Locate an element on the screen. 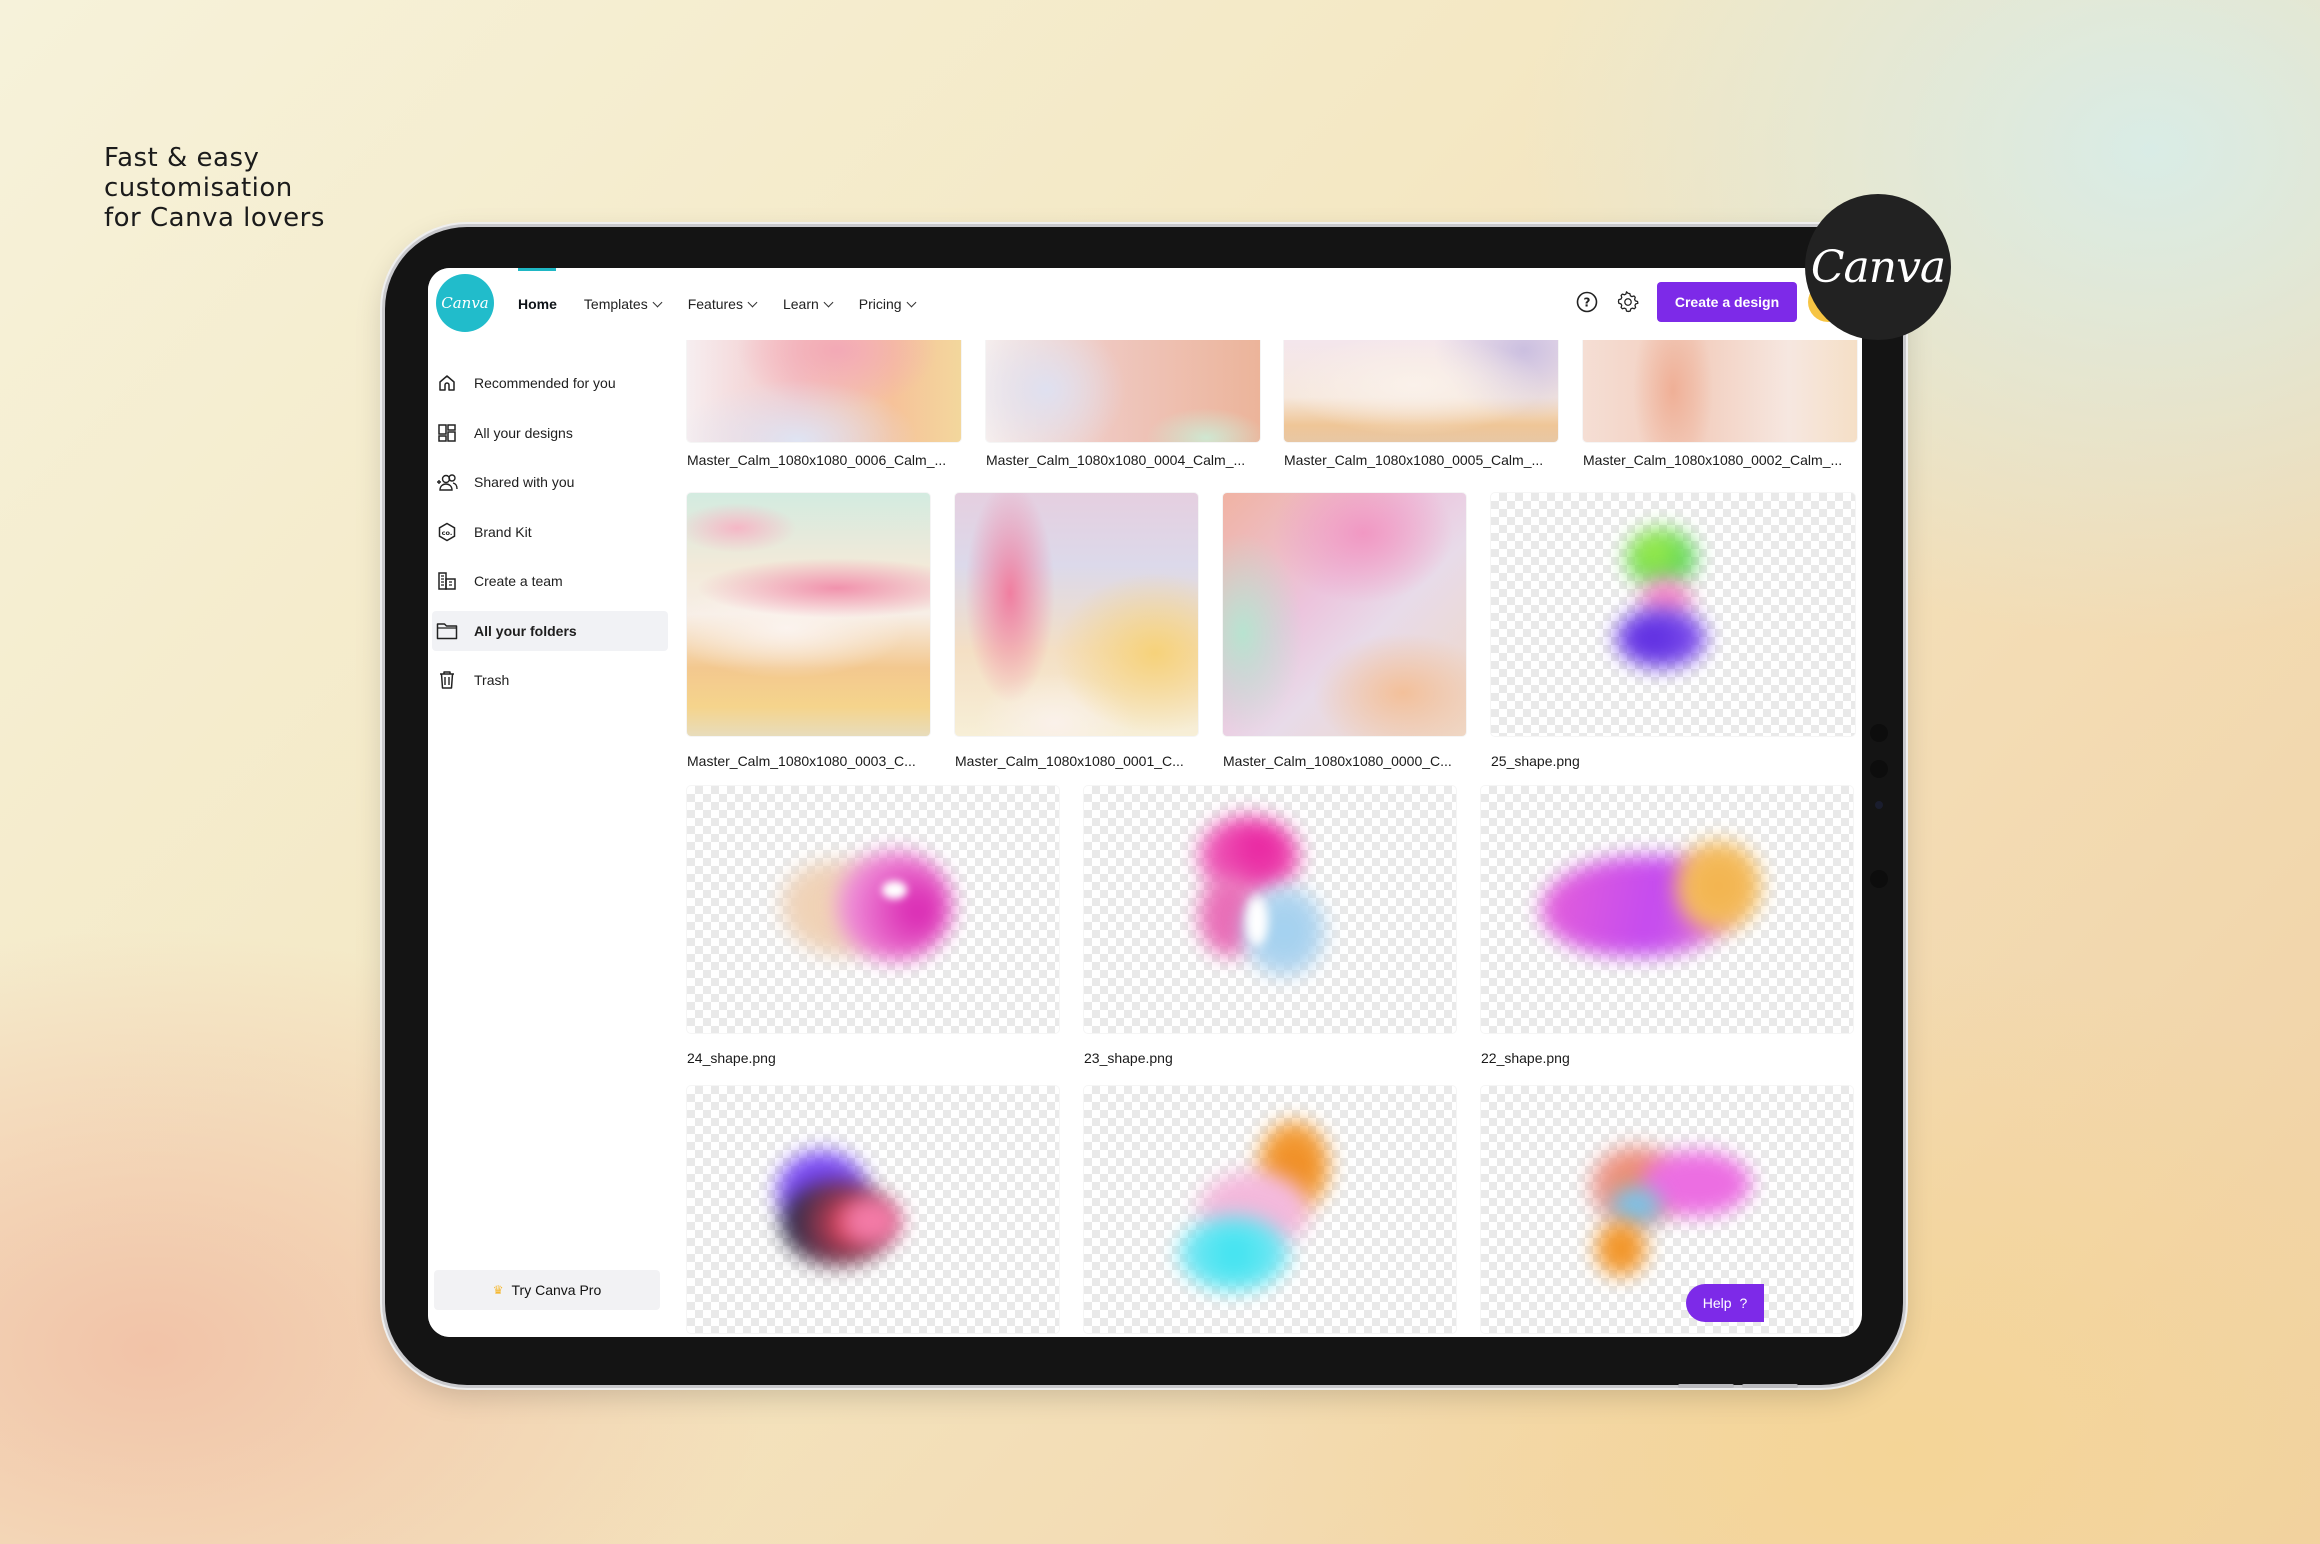  file-name: 24_shape.png is located at coordinates (731, 1058).